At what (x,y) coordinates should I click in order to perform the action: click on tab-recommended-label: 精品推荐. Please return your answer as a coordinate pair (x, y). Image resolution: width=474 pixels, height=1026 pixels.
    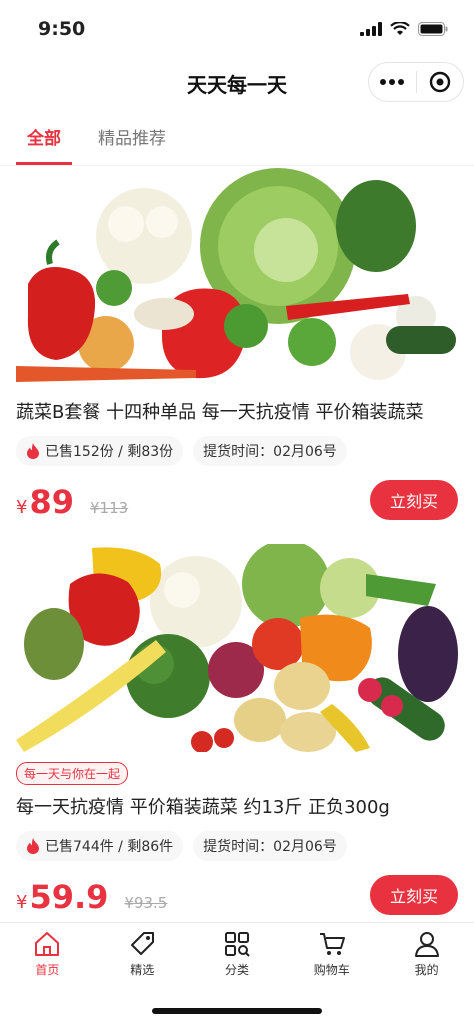
    Looking at the image, I should click on (132, 138).